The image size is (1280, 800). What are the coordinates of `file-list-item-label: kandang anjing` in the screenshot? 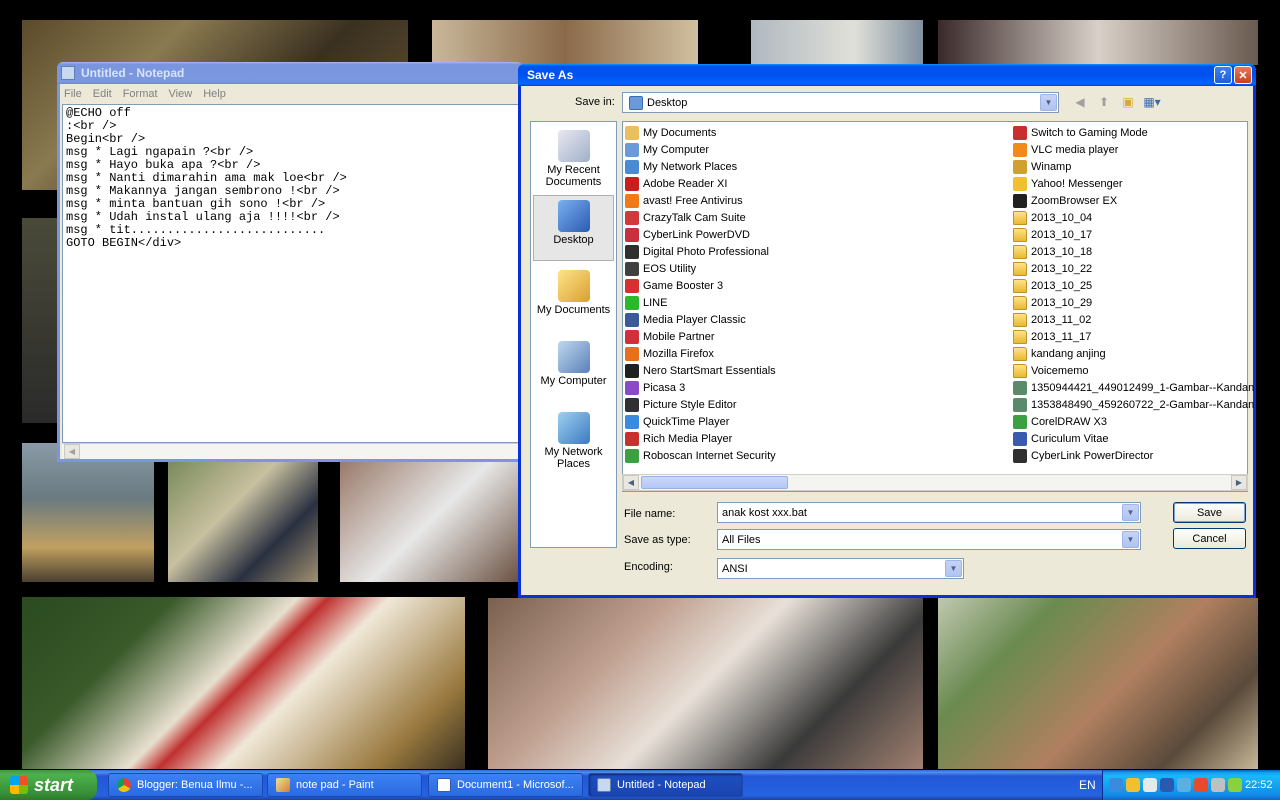 It's located at (1068, 353).